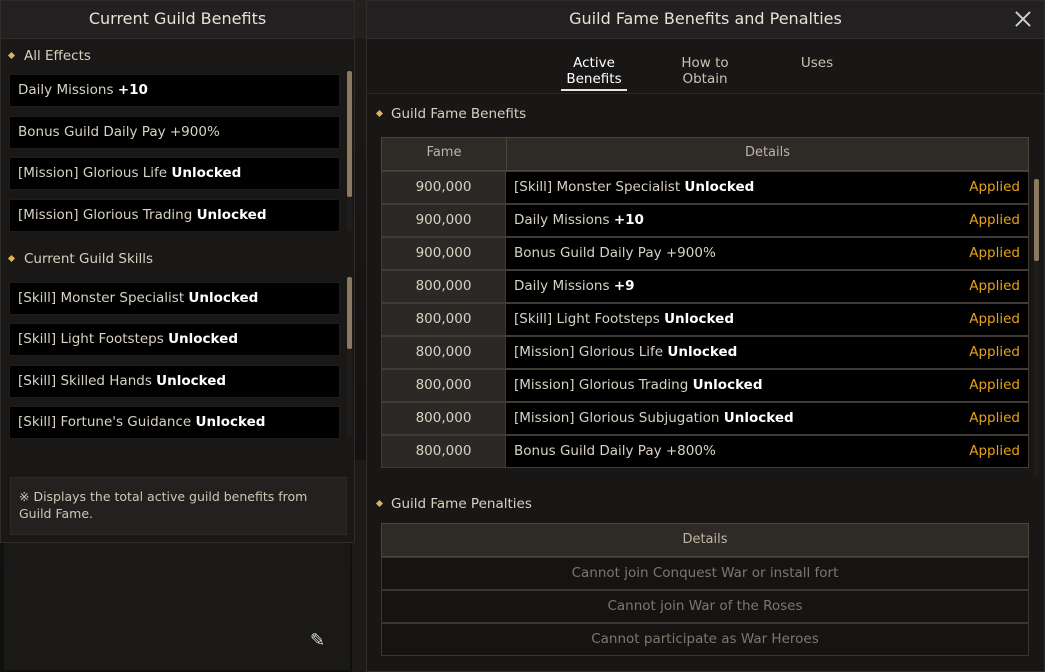  Describe the element at coordinates (177, 20) in the screenshot. I see `panel-title: Current Guild Benefits` at that location.